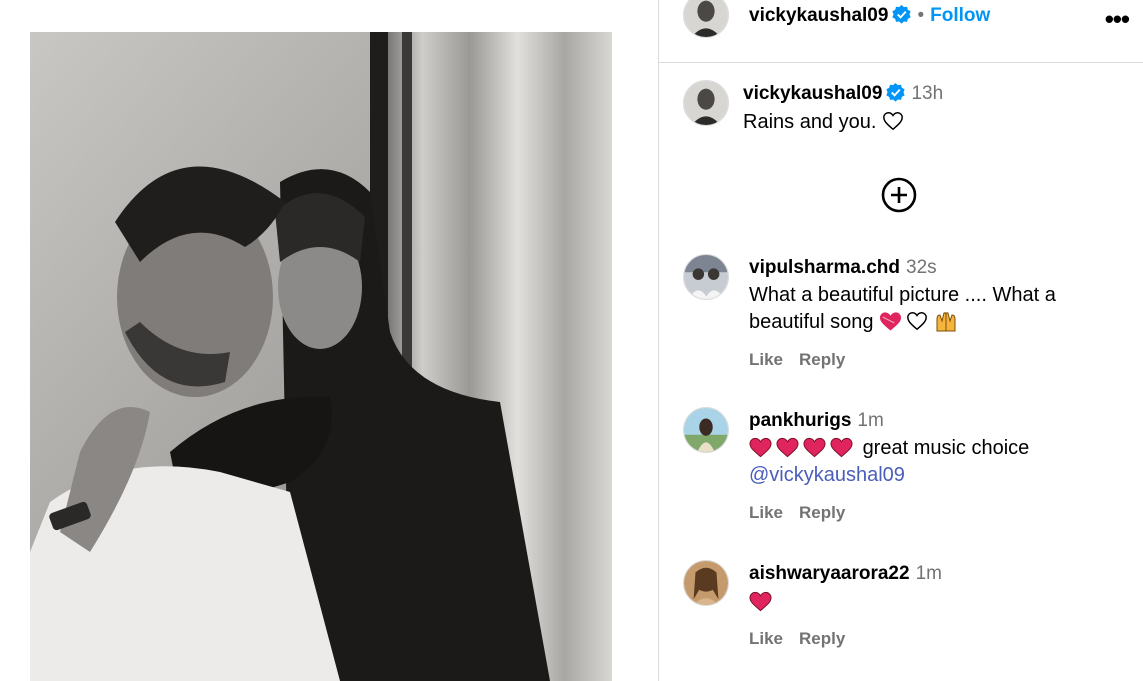 The image size is (1143, 681). Describe the element at coordinates (706, 19) in the screenshot. I see `author-avatar` at that location.